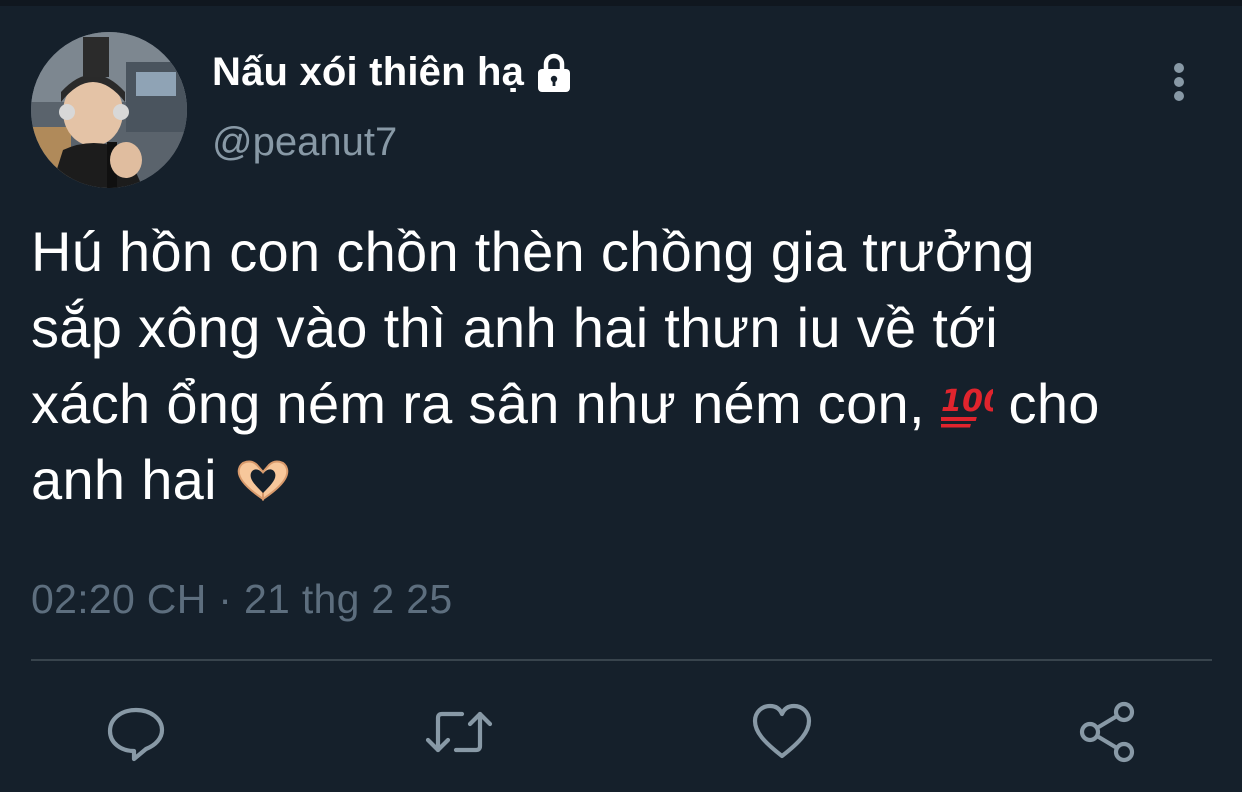 This screenshot has height=792, width=1242. Describe the element at coordinates (1046, 403) in the screenshot. I see `tweet-line-3-tail: cho` at that location.